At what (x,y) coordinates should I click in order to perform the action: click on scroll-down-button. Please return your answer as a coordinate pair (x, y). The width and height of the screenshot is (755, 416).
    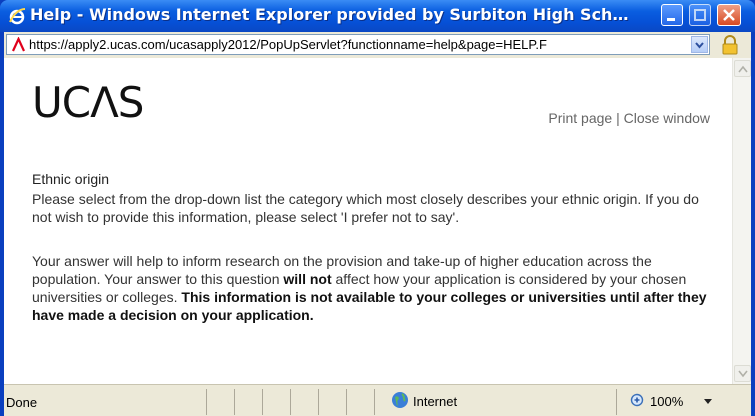
    Looking at the image, I should click on (742, 373).